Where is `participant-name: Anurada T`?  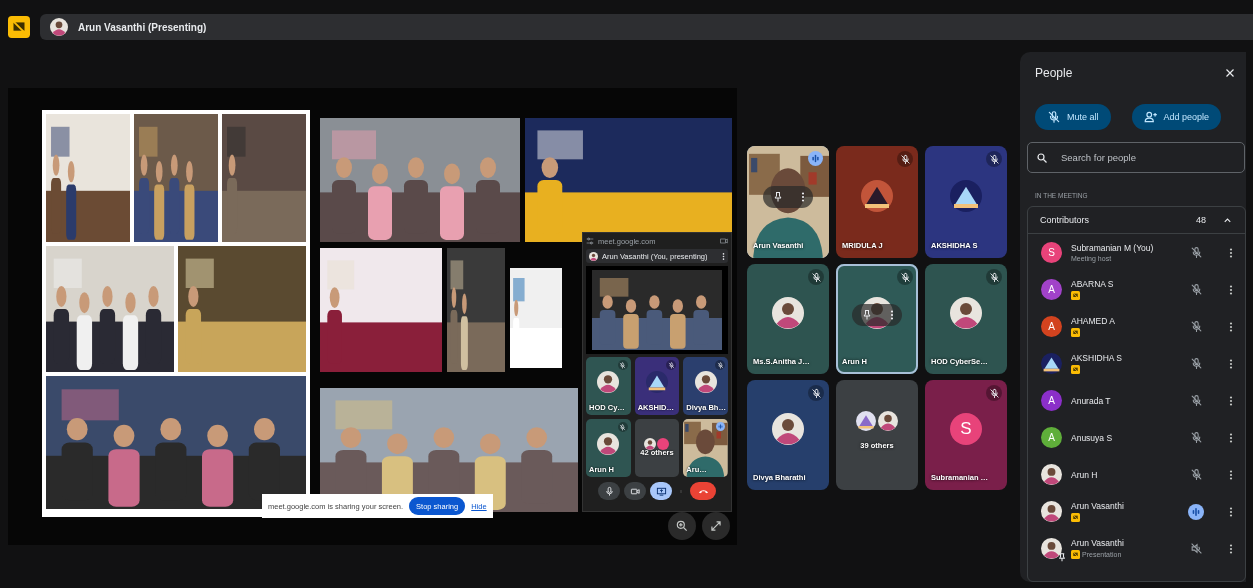 participant-name: Anurada T is located at coordinates (1091, 400).